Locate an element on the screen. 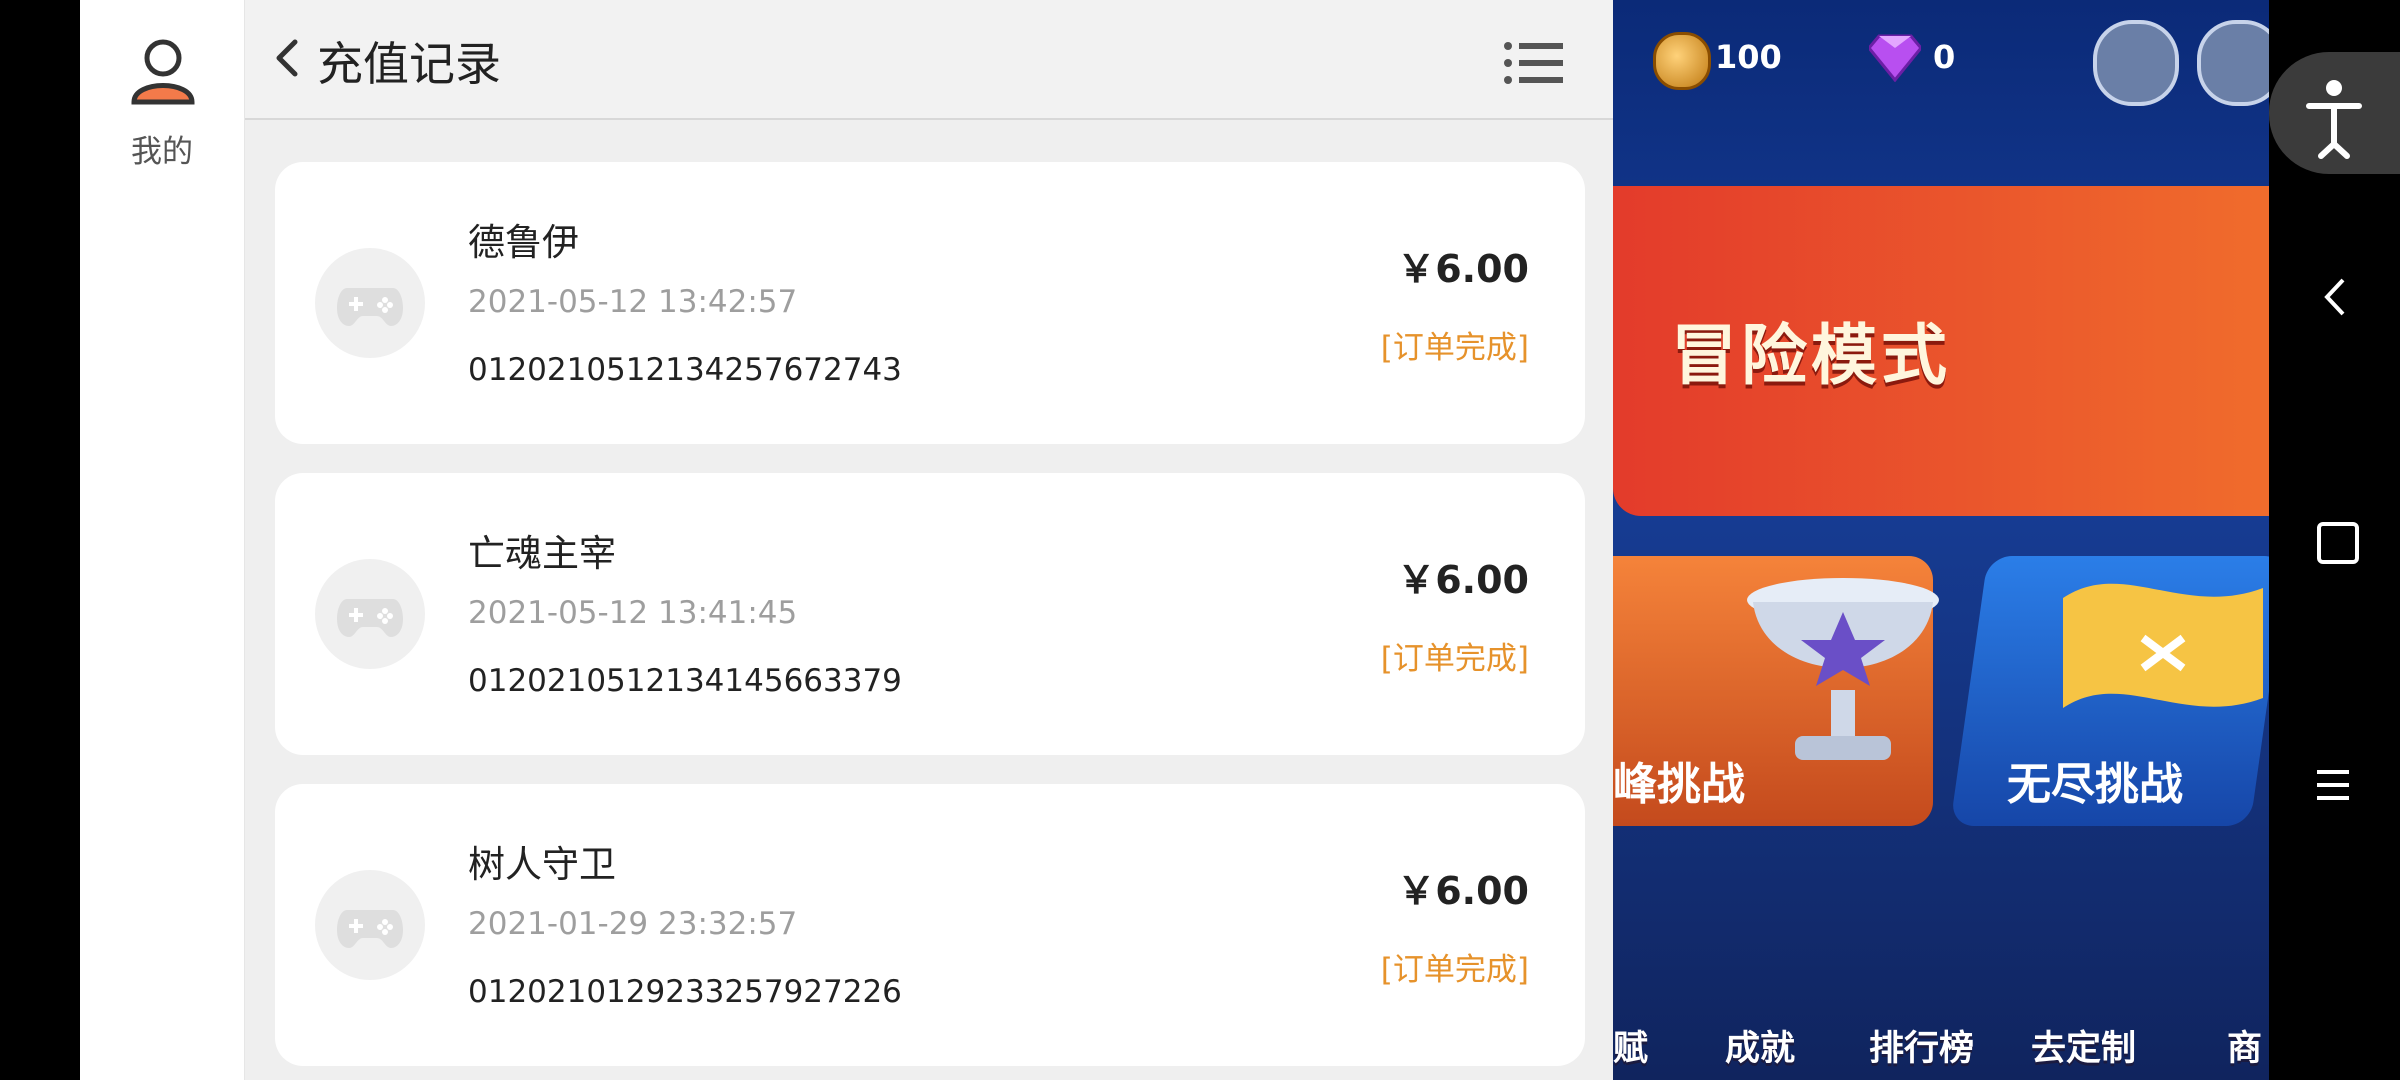  coin-count: 100 is located at coordinates (1748, 57).